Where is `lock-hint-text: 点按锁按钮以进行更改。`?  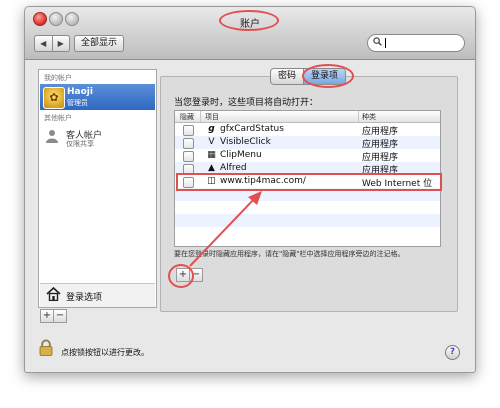
lock-hint-text: 点按锁按钮以进行更改。 is located at coordinates (105, 352).